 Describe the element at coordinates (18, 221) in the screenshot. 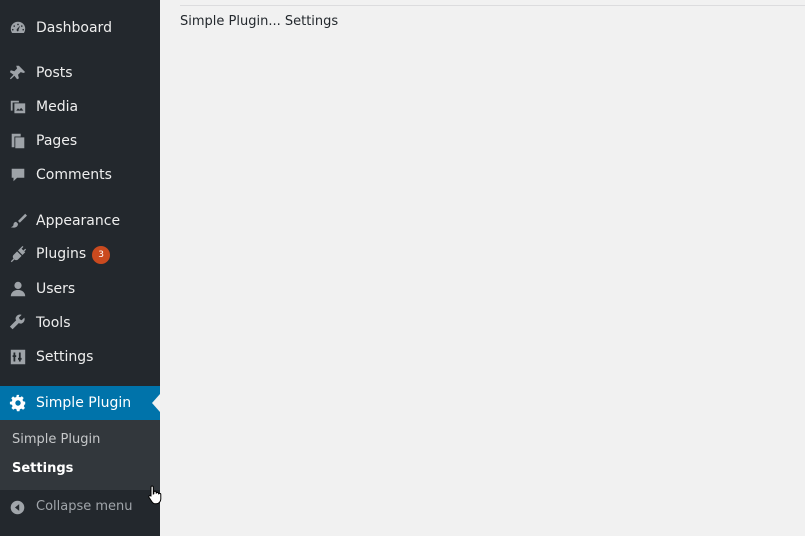

I see `paintbrush-icon` at that location.